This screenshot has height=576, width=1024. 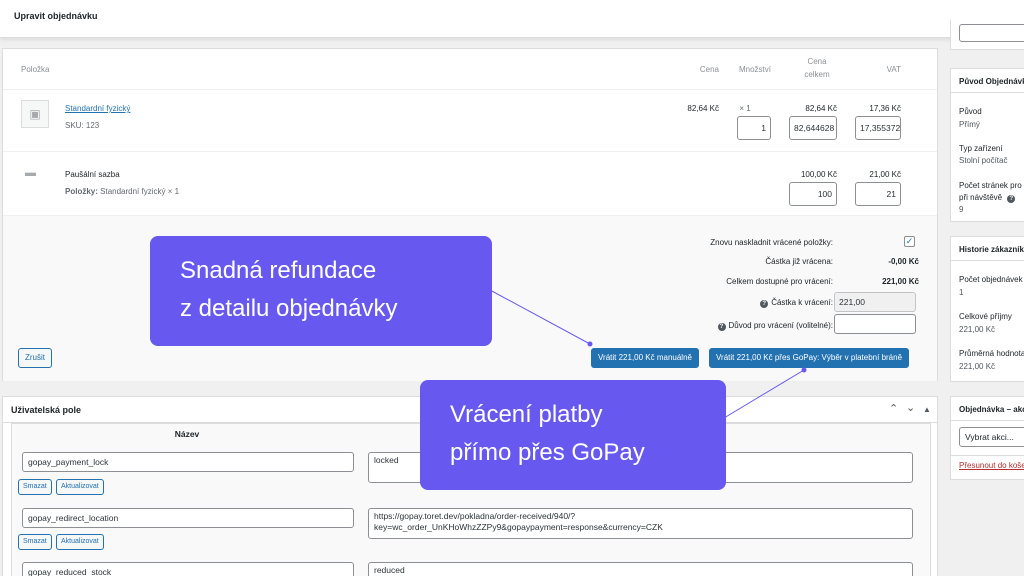 What do you see at coordinates (977, 366) in the screenshot?
I see `average-value: 221,00 Kč` at bounding box center [977, 366].